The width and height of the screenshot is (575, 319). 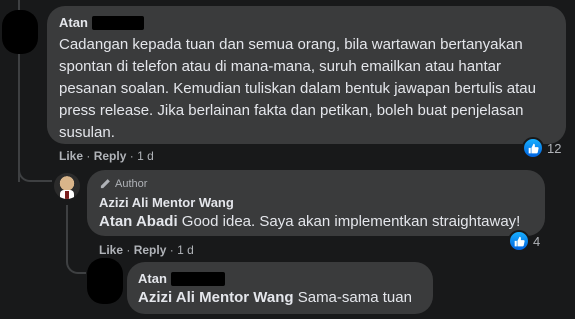 What do you see at coordinates (105, 184) in the screenshot?
I see `pencil-icon` at bounding box center [105, 184].